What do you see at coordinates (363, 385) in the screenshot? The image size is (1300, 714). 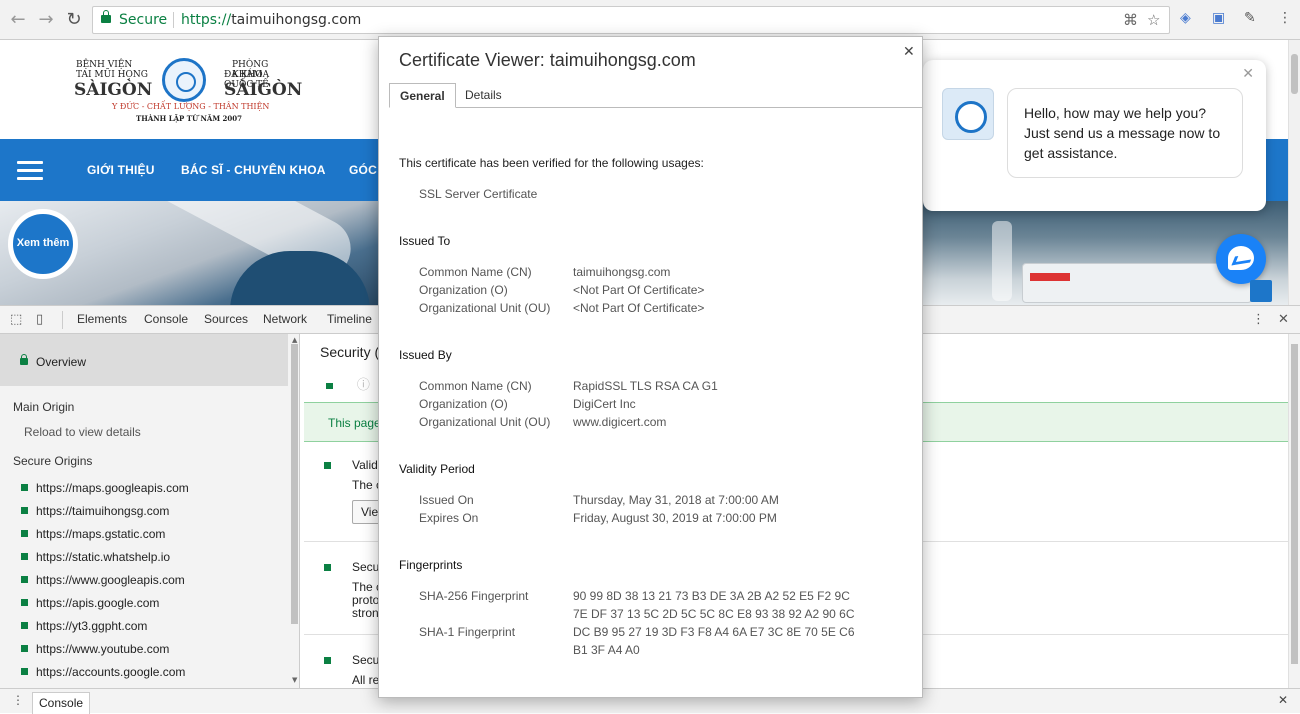 I see `info-icon: ⓘ` at bounding box center [363, 385].